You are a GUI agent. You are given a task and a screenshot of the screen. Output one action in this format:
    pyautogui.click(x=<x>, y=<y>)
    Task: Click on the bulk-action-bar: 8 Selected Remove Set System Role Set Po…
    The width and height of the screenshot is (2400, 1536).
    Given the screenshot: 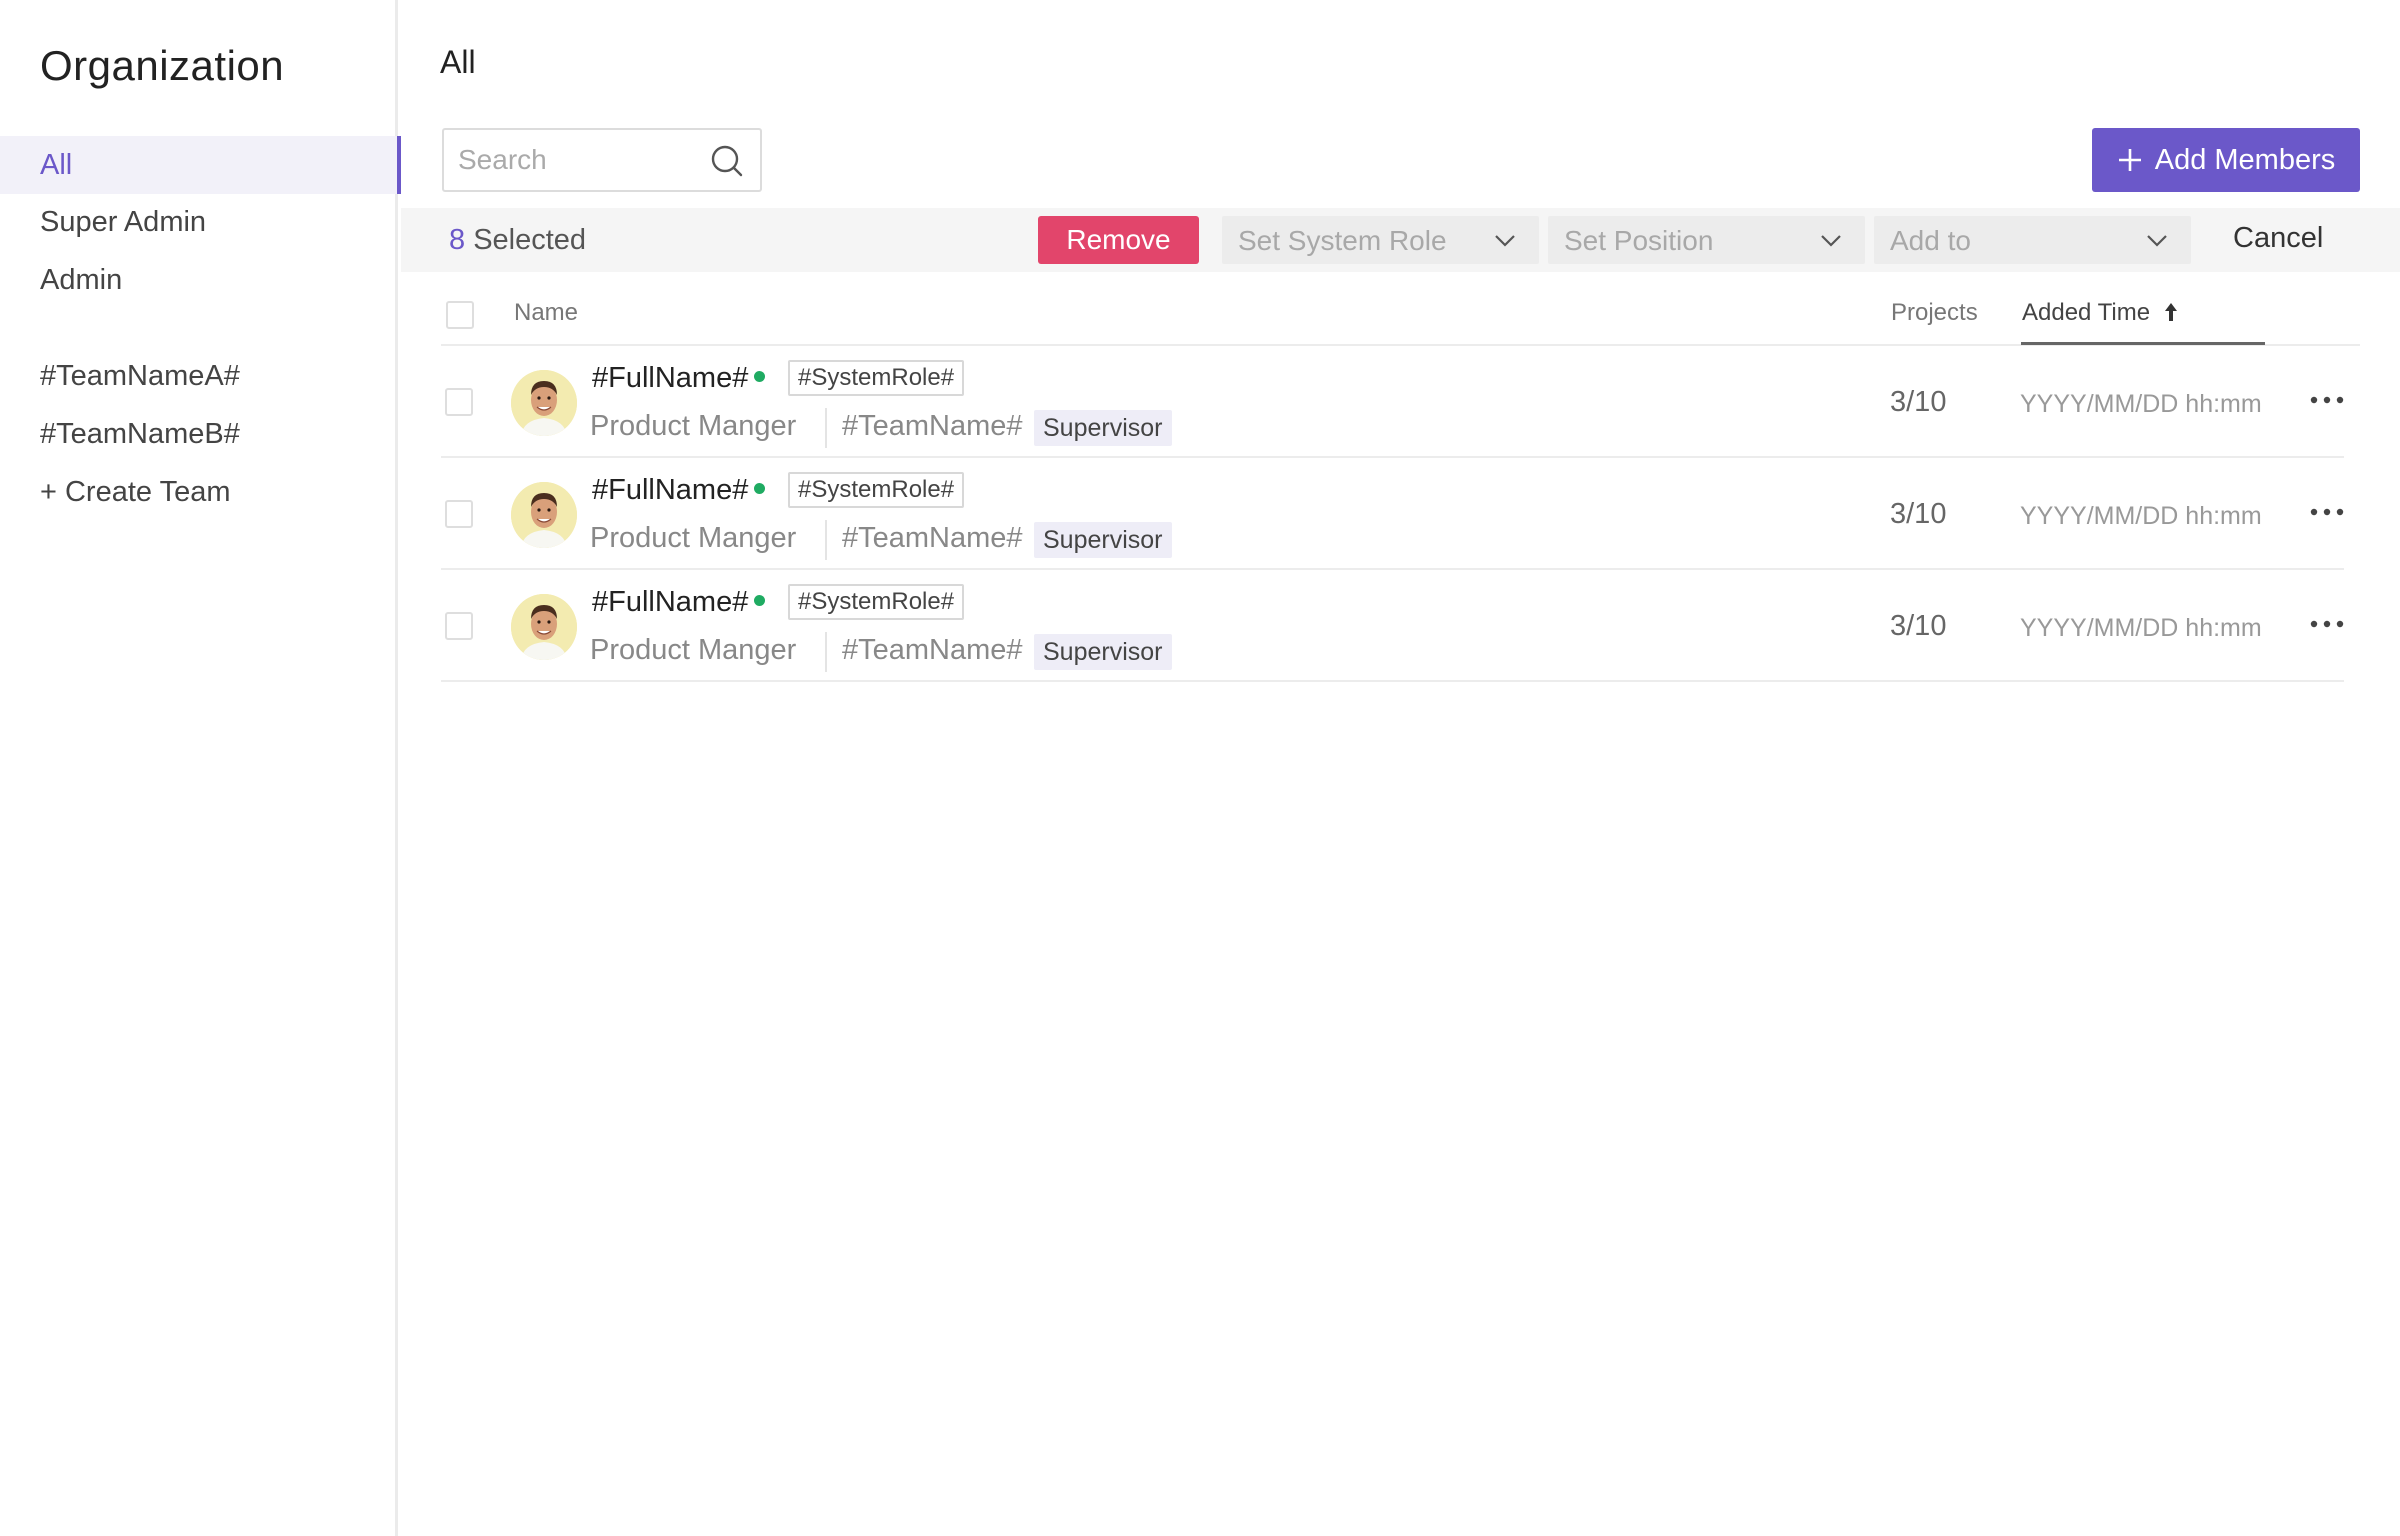 What is the action you would take?
    pyautogui.click(x=1400, y=240)
    